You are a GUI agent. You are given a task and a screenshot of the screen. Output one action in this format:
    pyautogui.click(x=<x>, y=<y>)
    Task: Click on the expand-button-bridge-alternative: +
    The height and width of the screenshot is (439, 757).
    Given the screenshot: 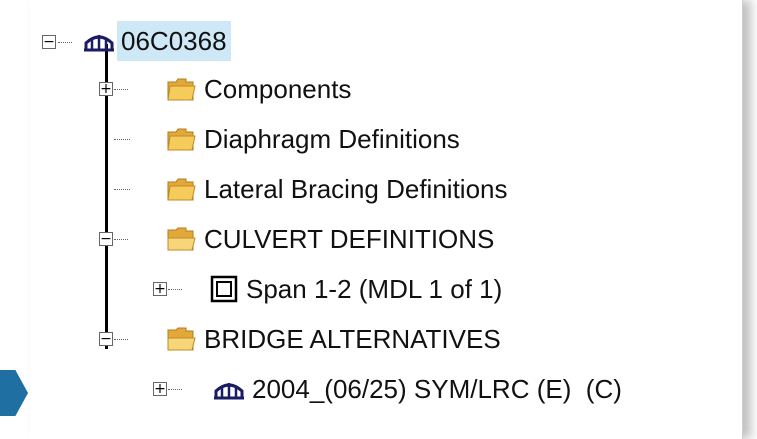 What is the action you would take?
    pyautogui.click(x=160, y=389)
    